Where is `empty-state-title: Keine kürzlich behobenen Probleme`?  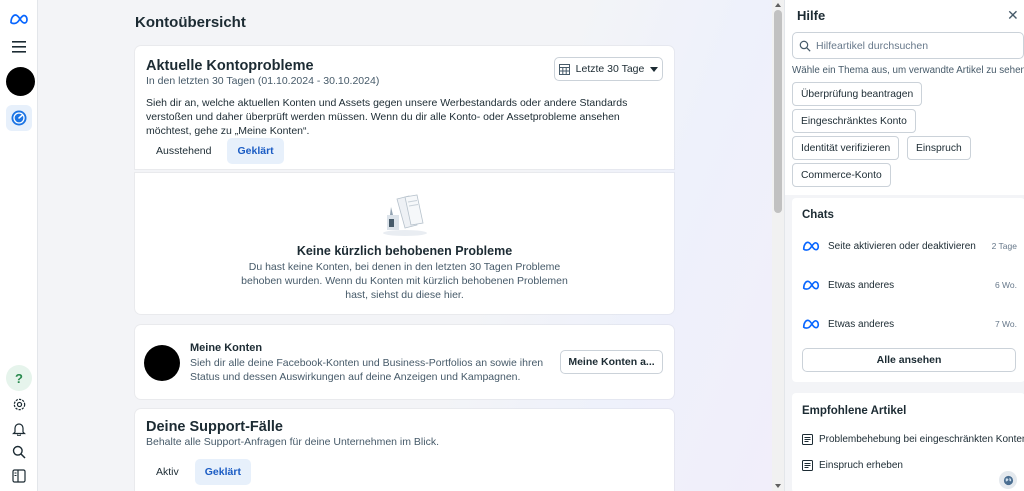 empty-state-title: Keine kürzlich behobenen Probleme is located at coordinates (404, 251).